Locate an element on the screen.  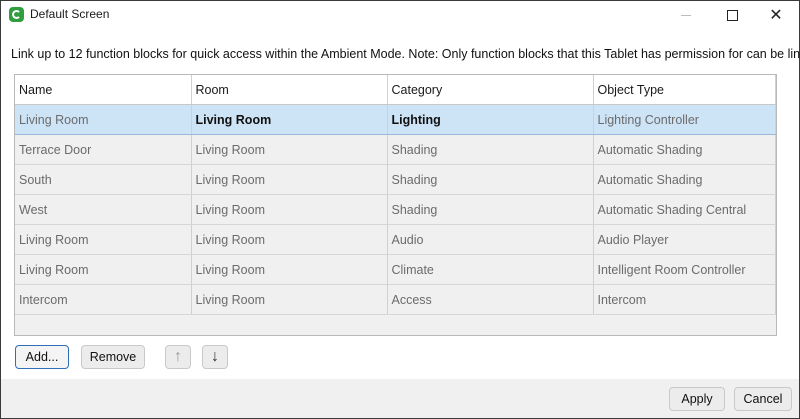
cell-category: Climate is located at coordinates (490, 269).